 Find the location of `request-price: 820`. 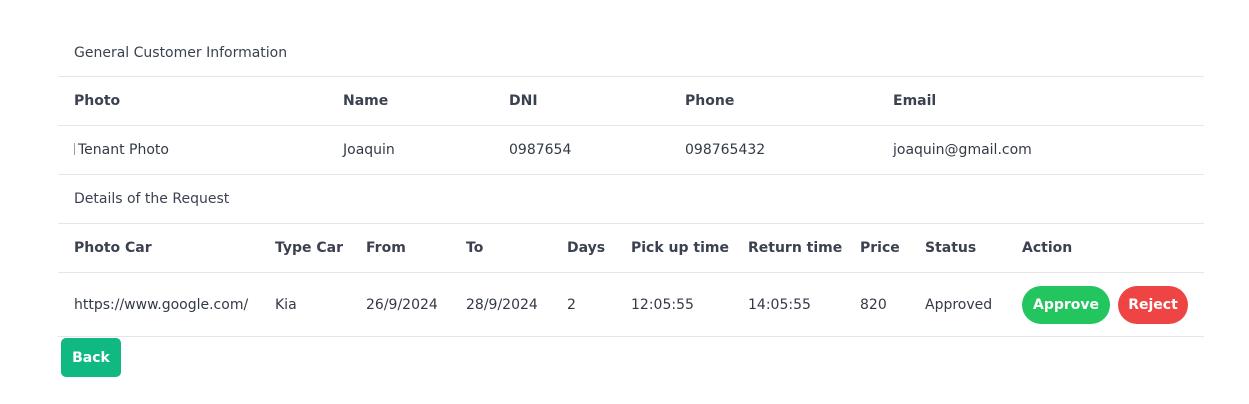

request-price: 820 is located at coordinates (873, 304).